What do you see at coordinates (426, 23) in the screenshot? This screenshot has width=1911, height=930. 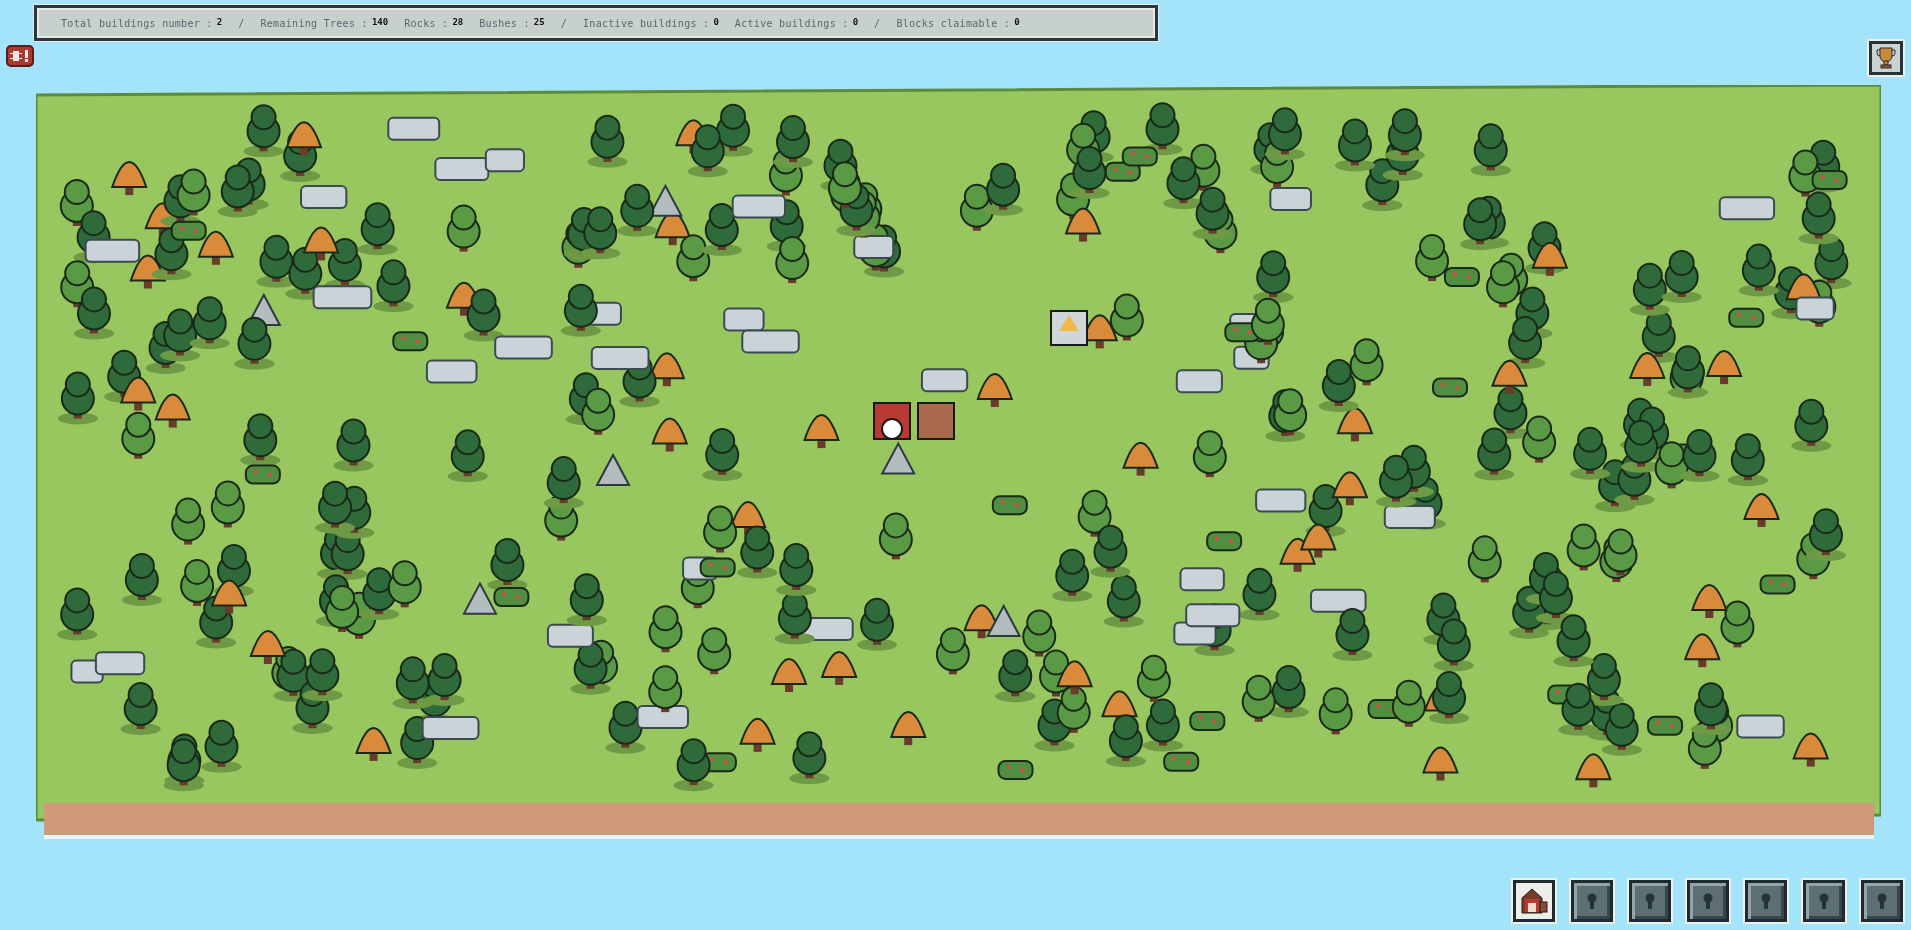 I see `stat-label: Rocks :` at bounding box center [426, 23].